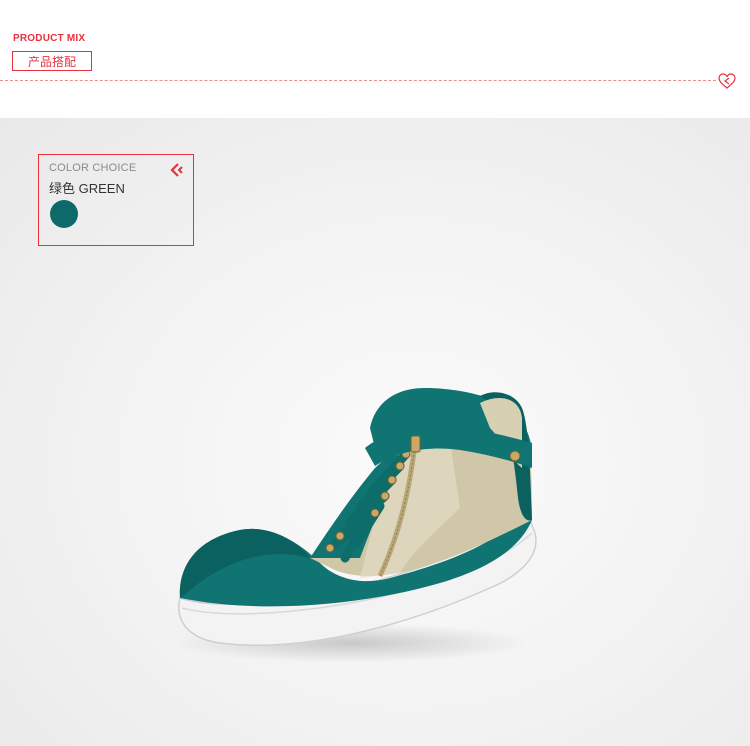  Describe the element at coordinates (358, 80) in the screenshot. I see `divider` at that location.